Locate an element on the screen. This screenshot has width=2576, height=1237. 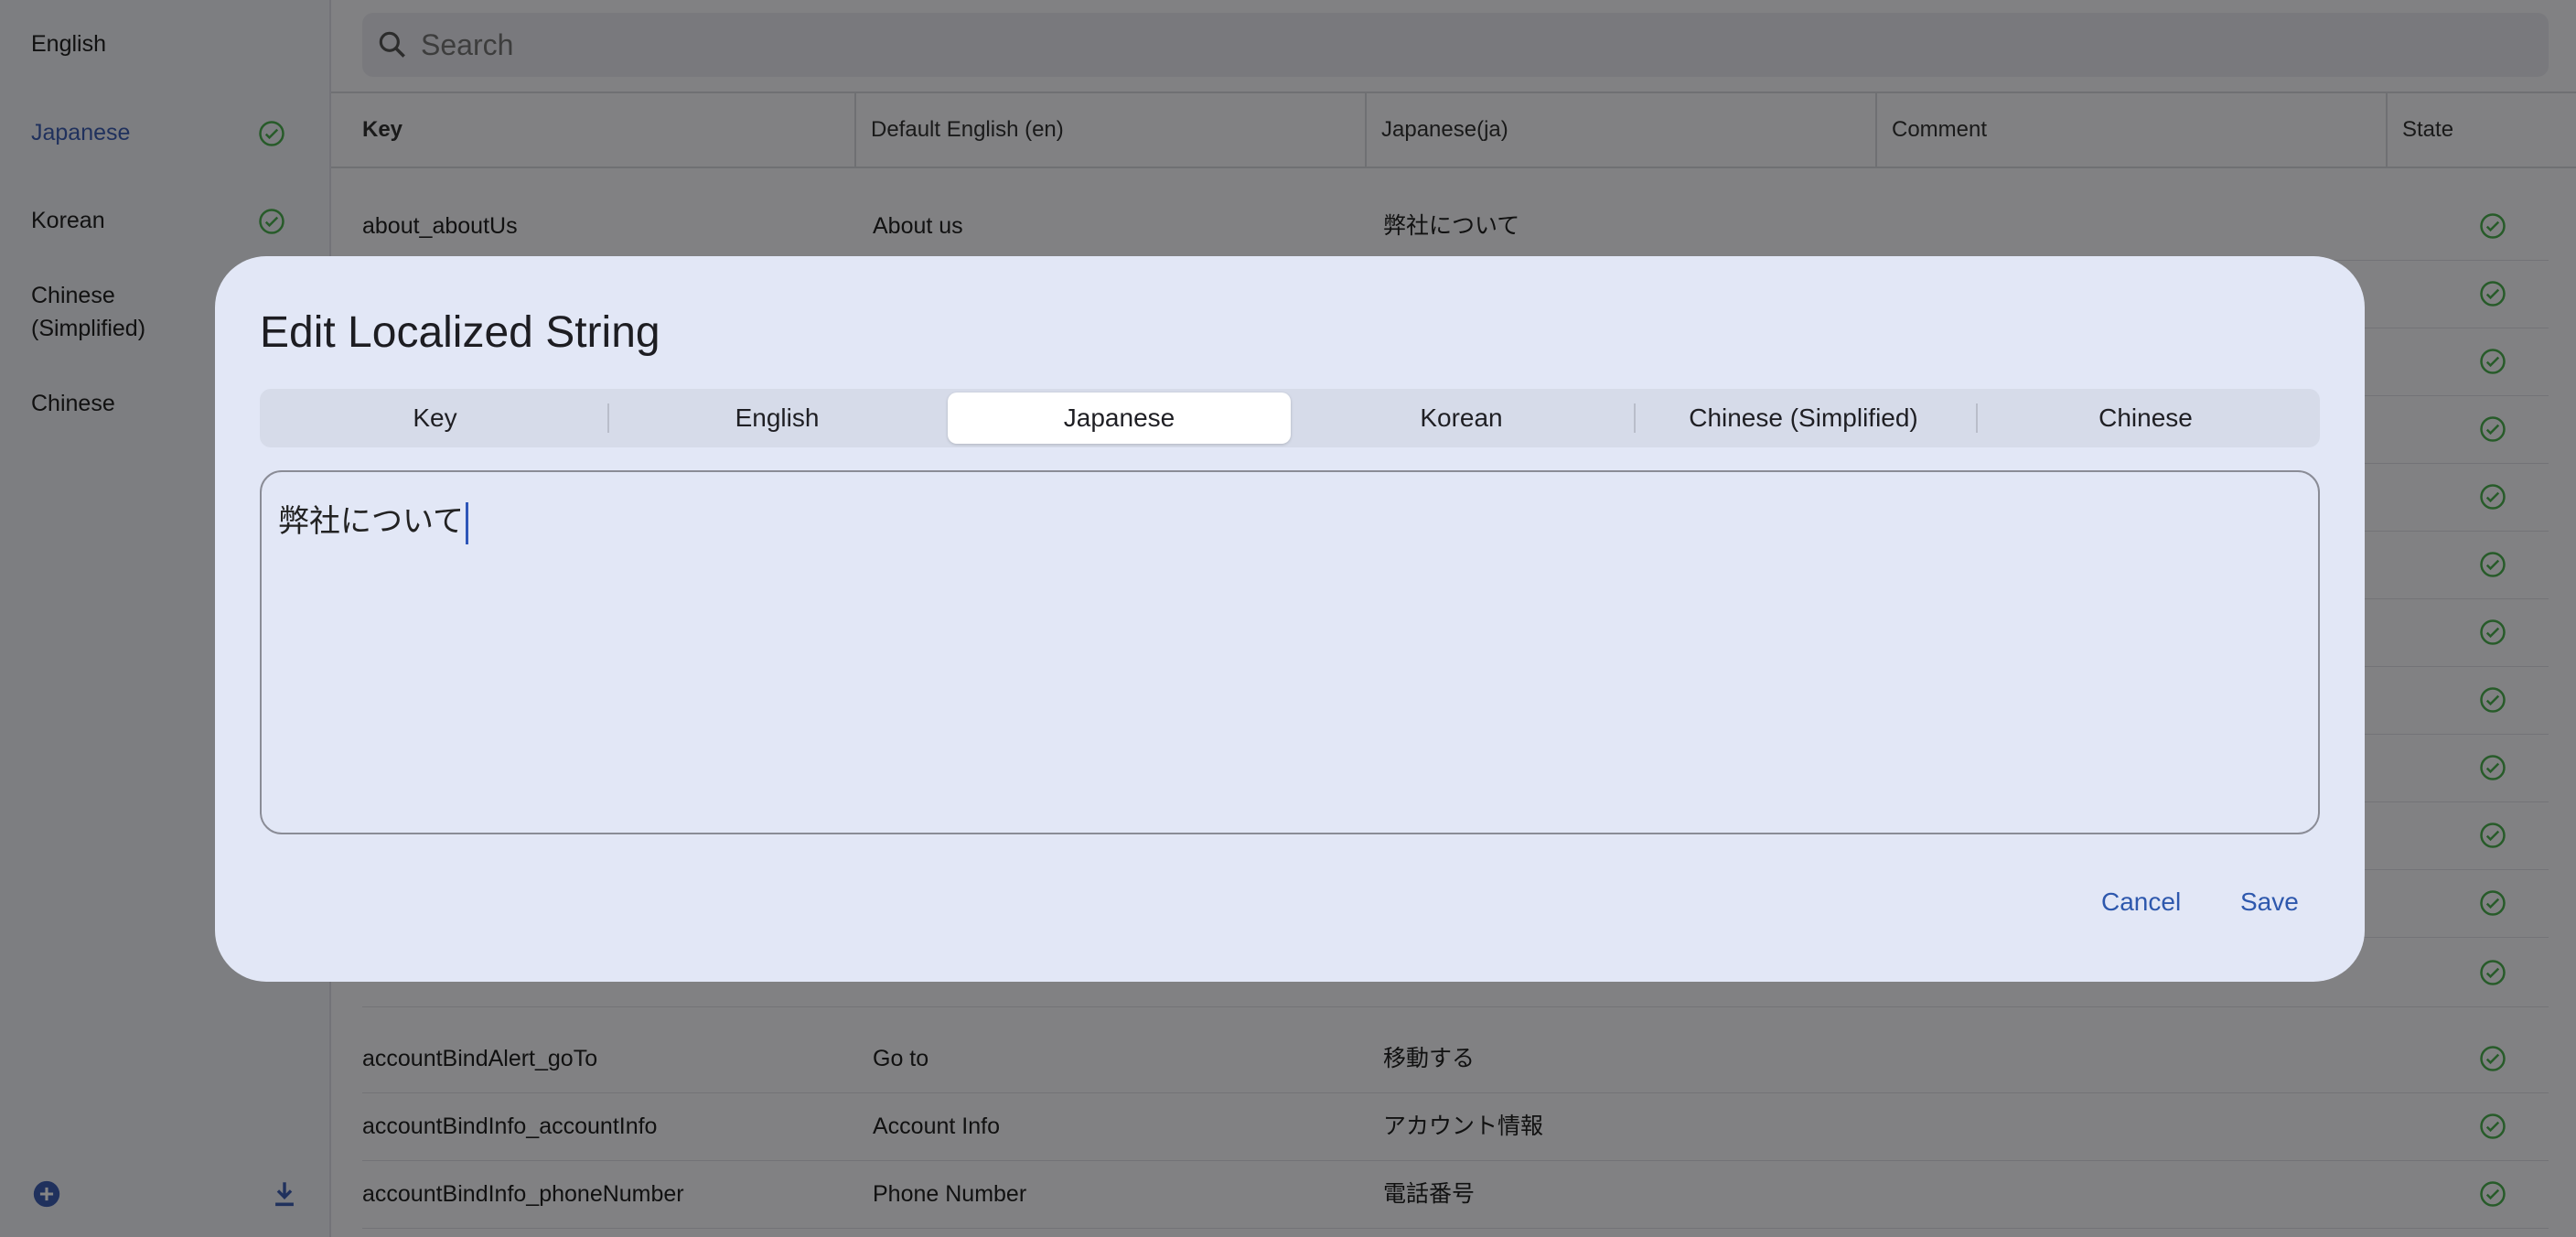
textarea-value: 弊社について is located at coordinates (373, 520).